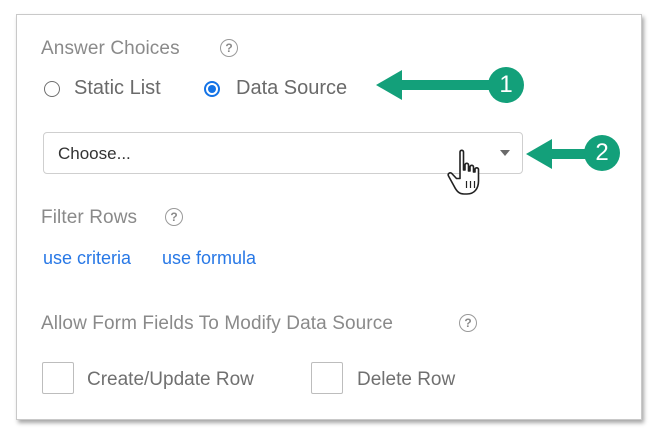 Image resolution: width=659 pixels, height=434 pixels. Describe the element at coordinates (506, 85) in the screenshot. I see `annotation-badge-1: 1` at that location.